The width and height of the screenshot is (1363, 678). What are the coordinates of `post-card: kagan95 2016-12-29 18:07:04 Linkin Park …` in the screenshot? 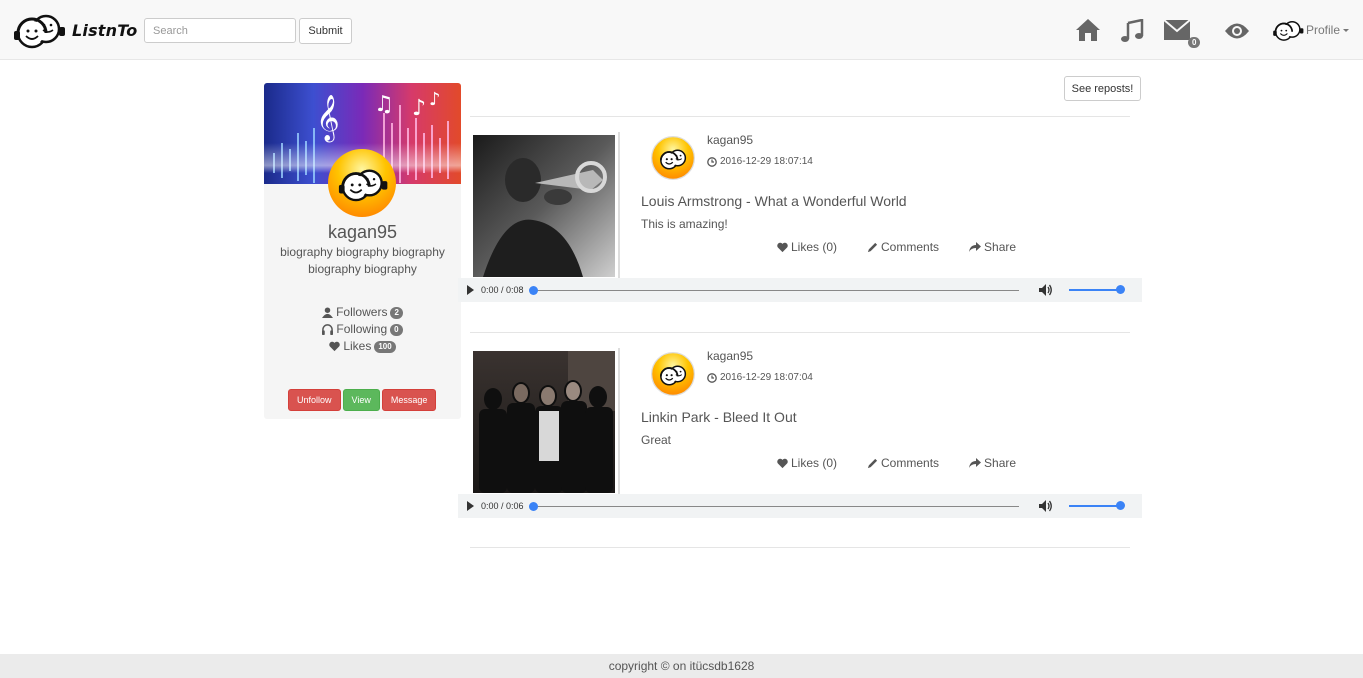 It's located at (800, 443).